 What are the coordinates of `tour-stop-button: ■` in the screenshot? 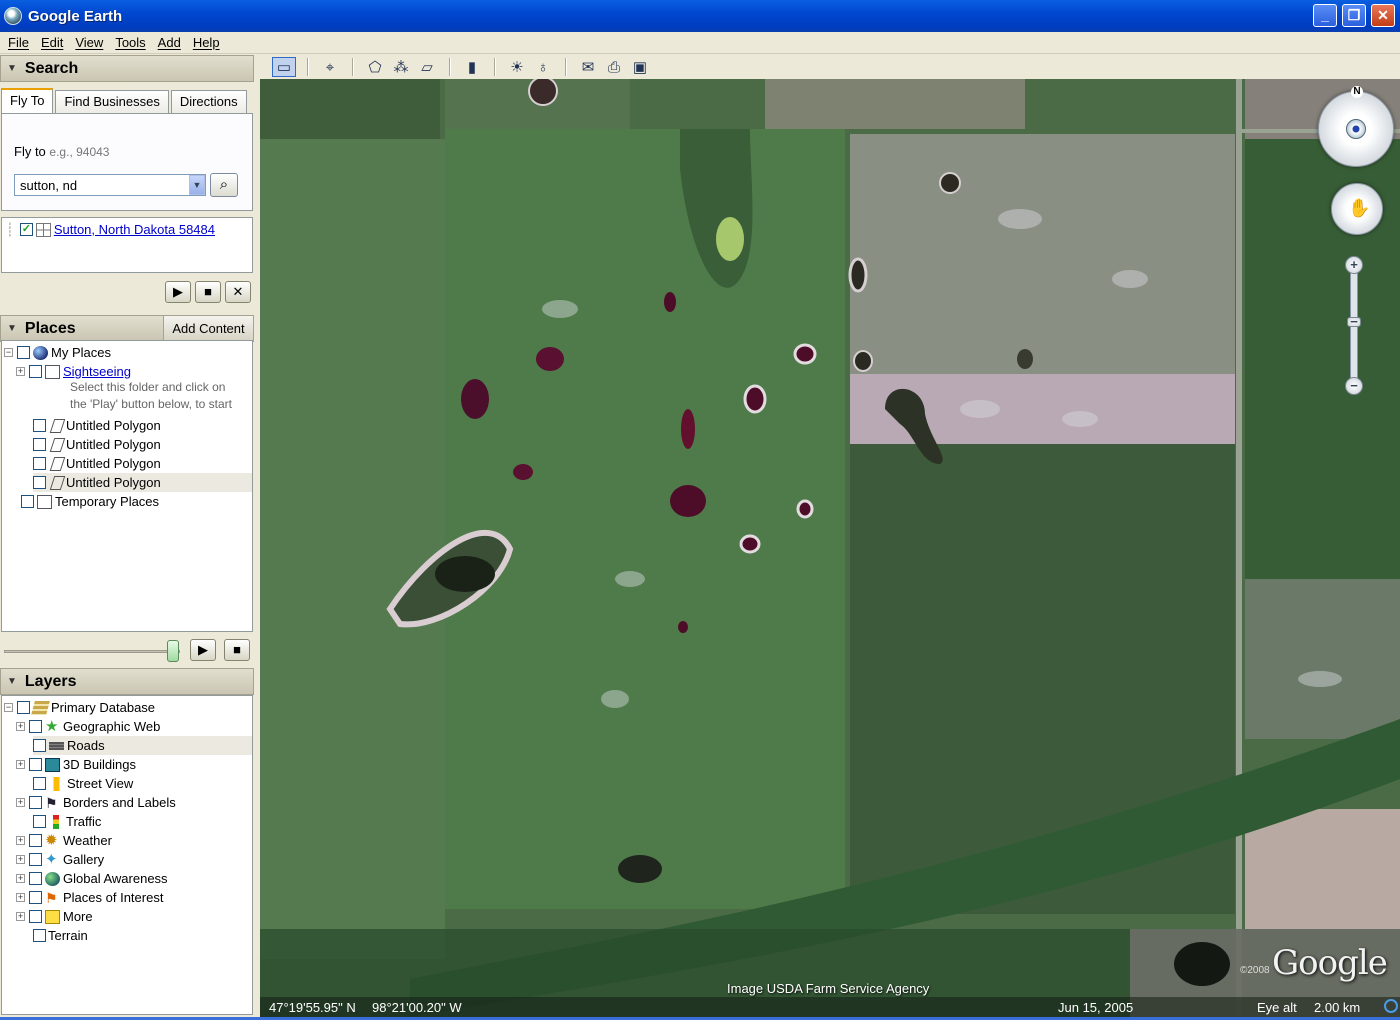 It's located at (237, 650).